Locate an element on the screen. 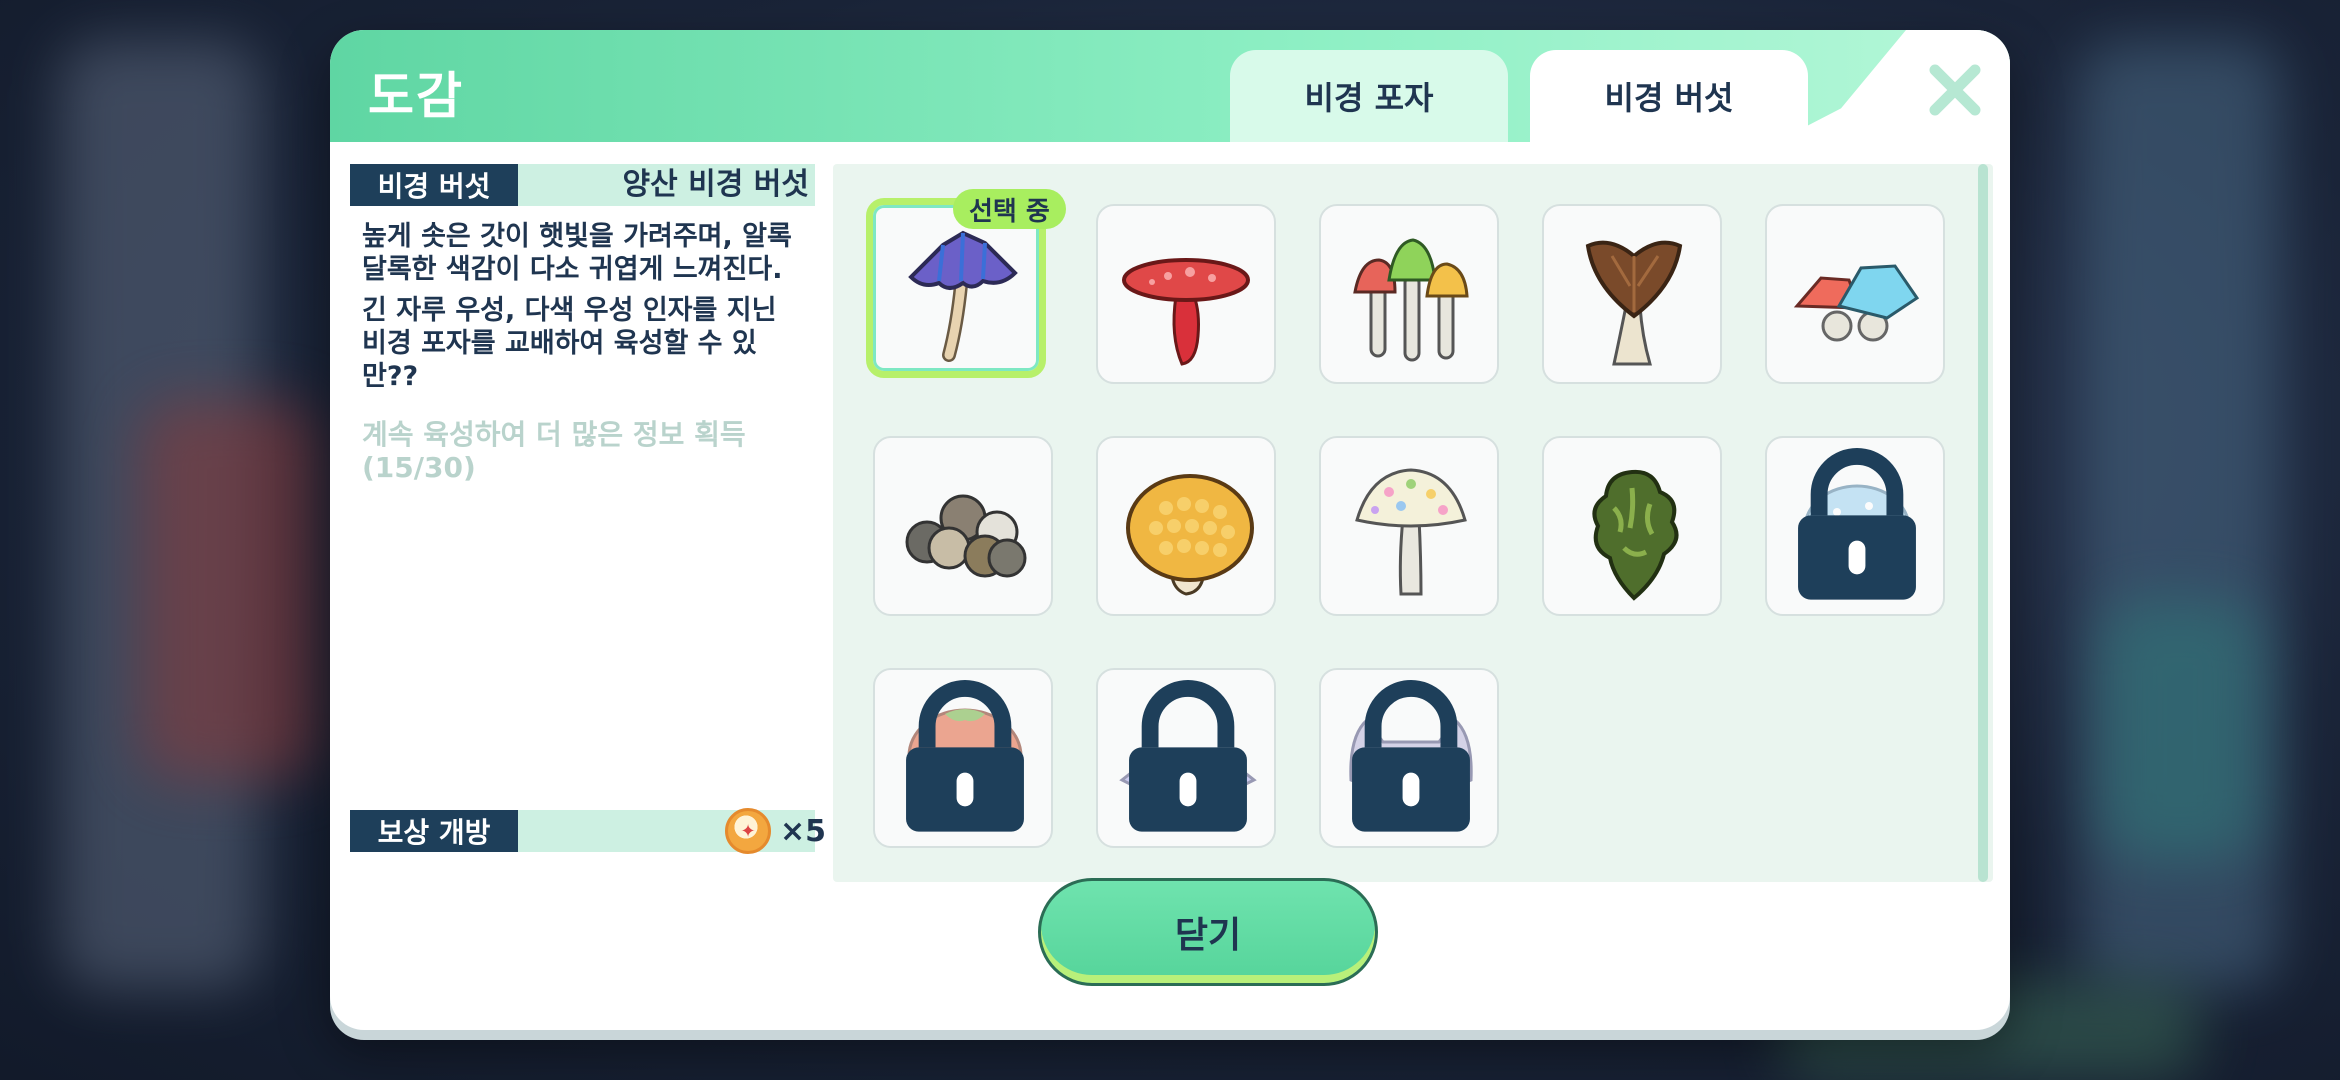 Image resolution: width=2340 pixels, height=1080 pixels. reward-row: 보상 개방 ✦ ×5 is located at coordinates (588, 831).